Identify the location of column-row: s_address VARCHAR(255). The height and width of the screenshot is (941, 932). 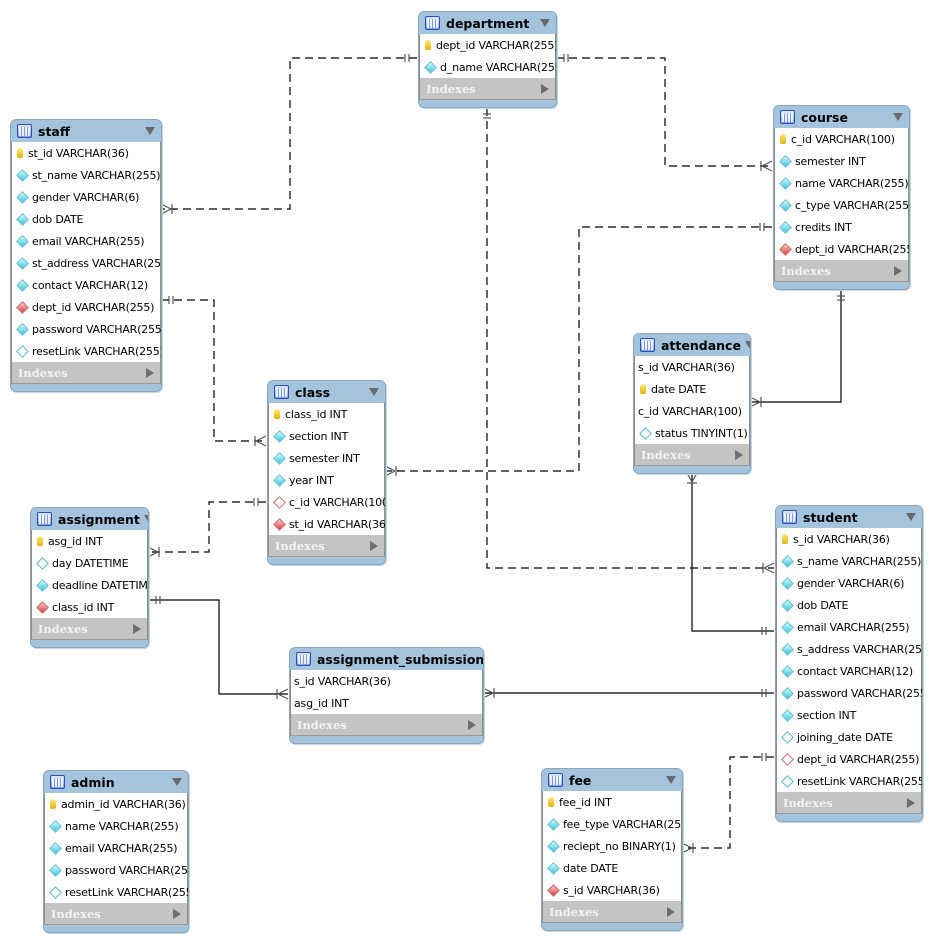
(849, 649).